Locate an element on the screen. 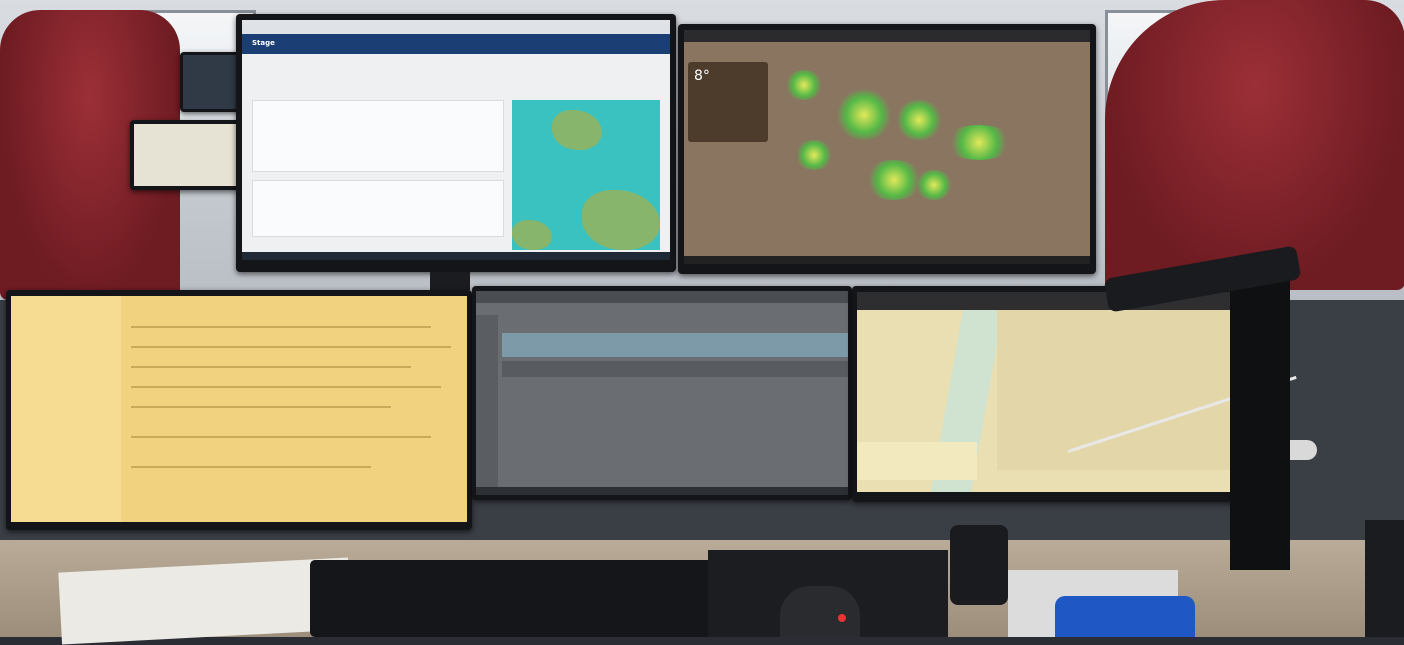 This screenshot has width=1404, height=645. blue-device is located at coordinates (1125, 616).